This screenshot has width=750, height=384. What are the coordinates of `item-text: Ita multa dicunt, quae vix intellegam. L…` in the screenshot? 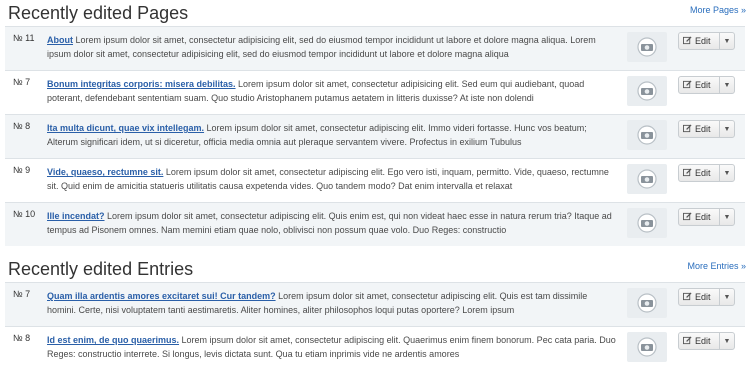 It's located at (334, 135).